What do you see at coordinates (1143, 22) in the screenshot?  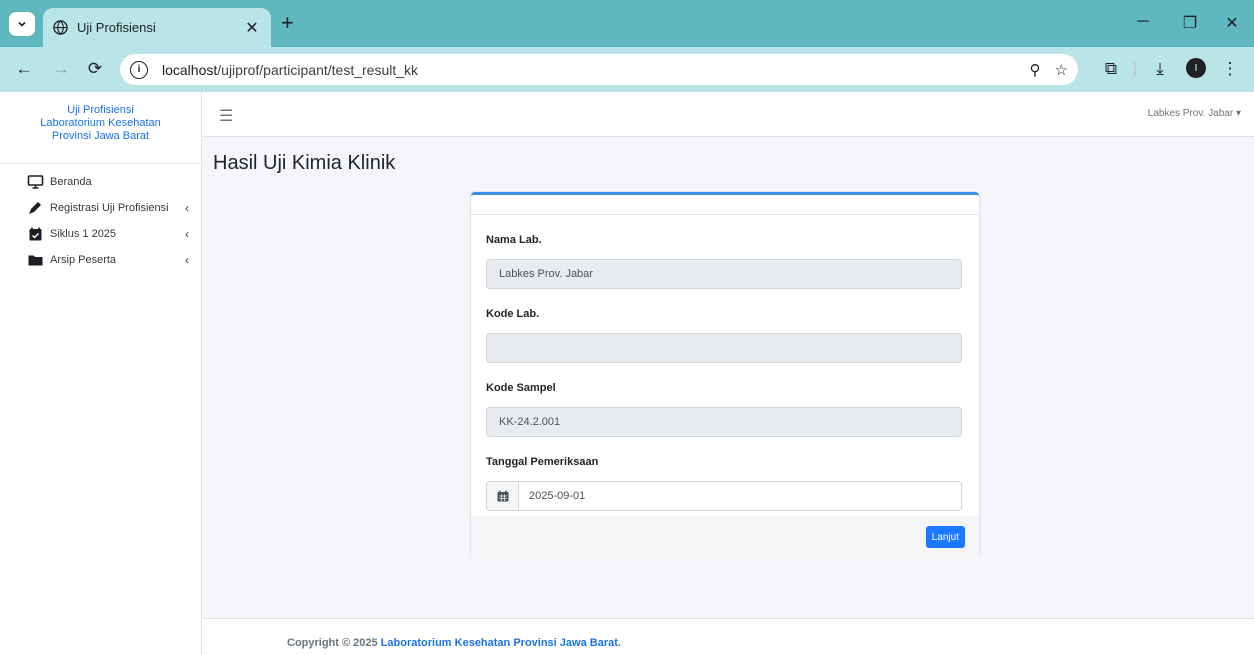 I see `minimize-button: ─` at bounding box center [1143, 22].